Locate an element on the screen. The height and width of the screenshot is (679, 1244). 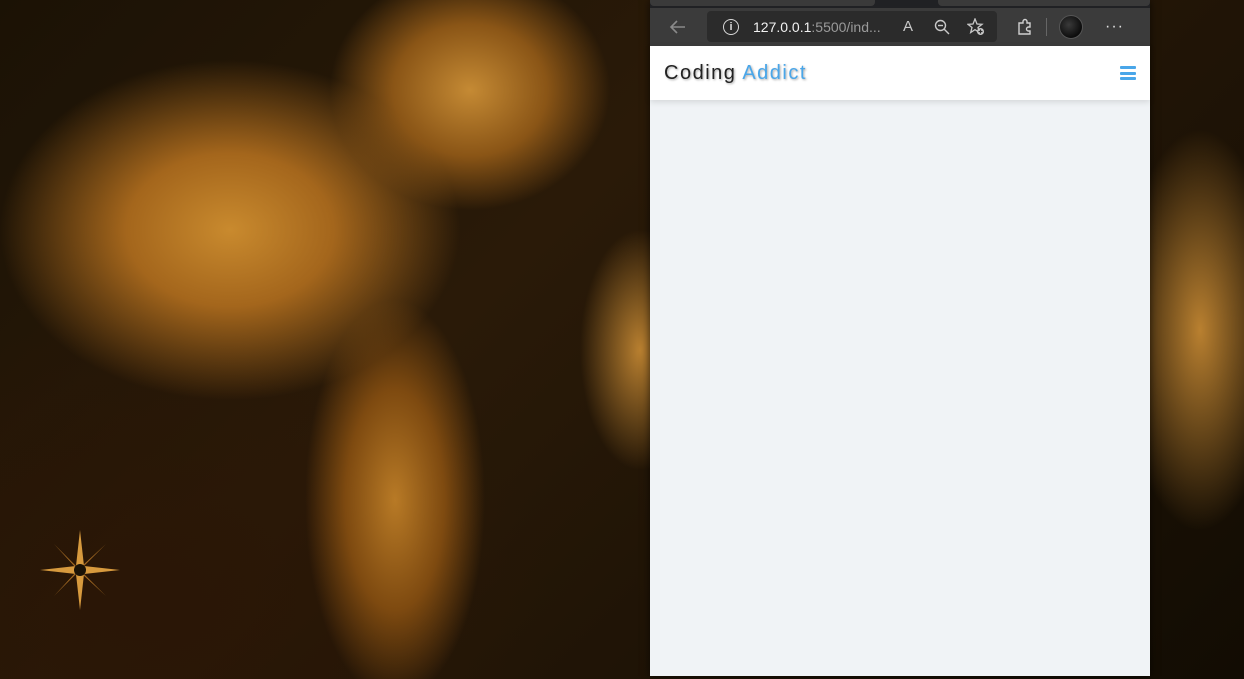
extensions-button is located at coordinates (1025, 27).